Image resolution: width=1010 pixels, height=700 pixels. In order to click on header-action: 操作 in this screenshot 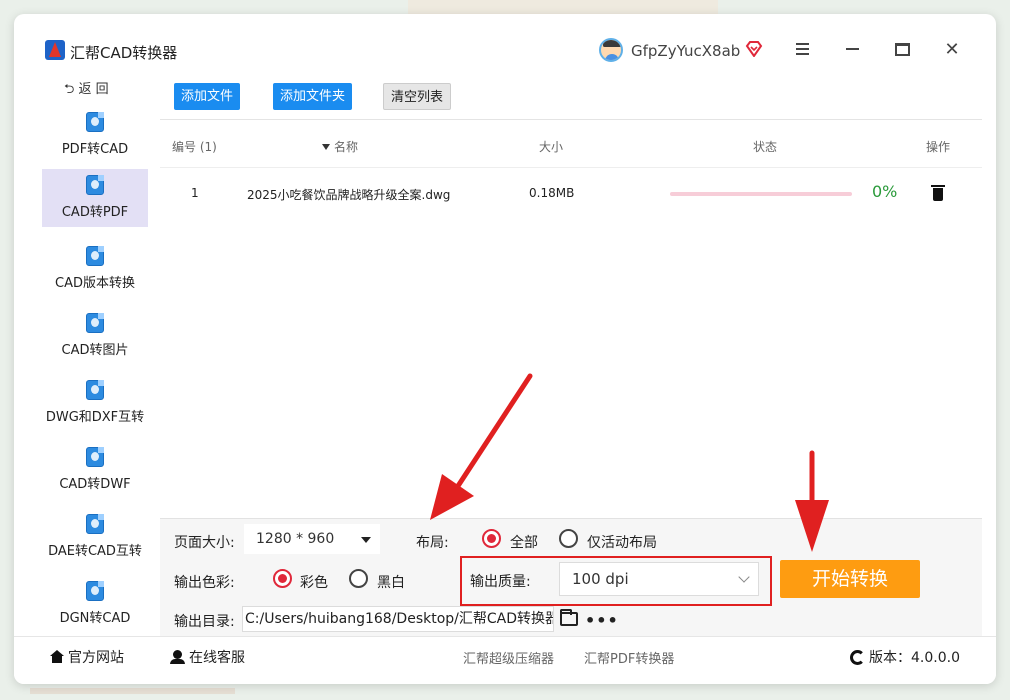, I will do `click(938, 147)`.